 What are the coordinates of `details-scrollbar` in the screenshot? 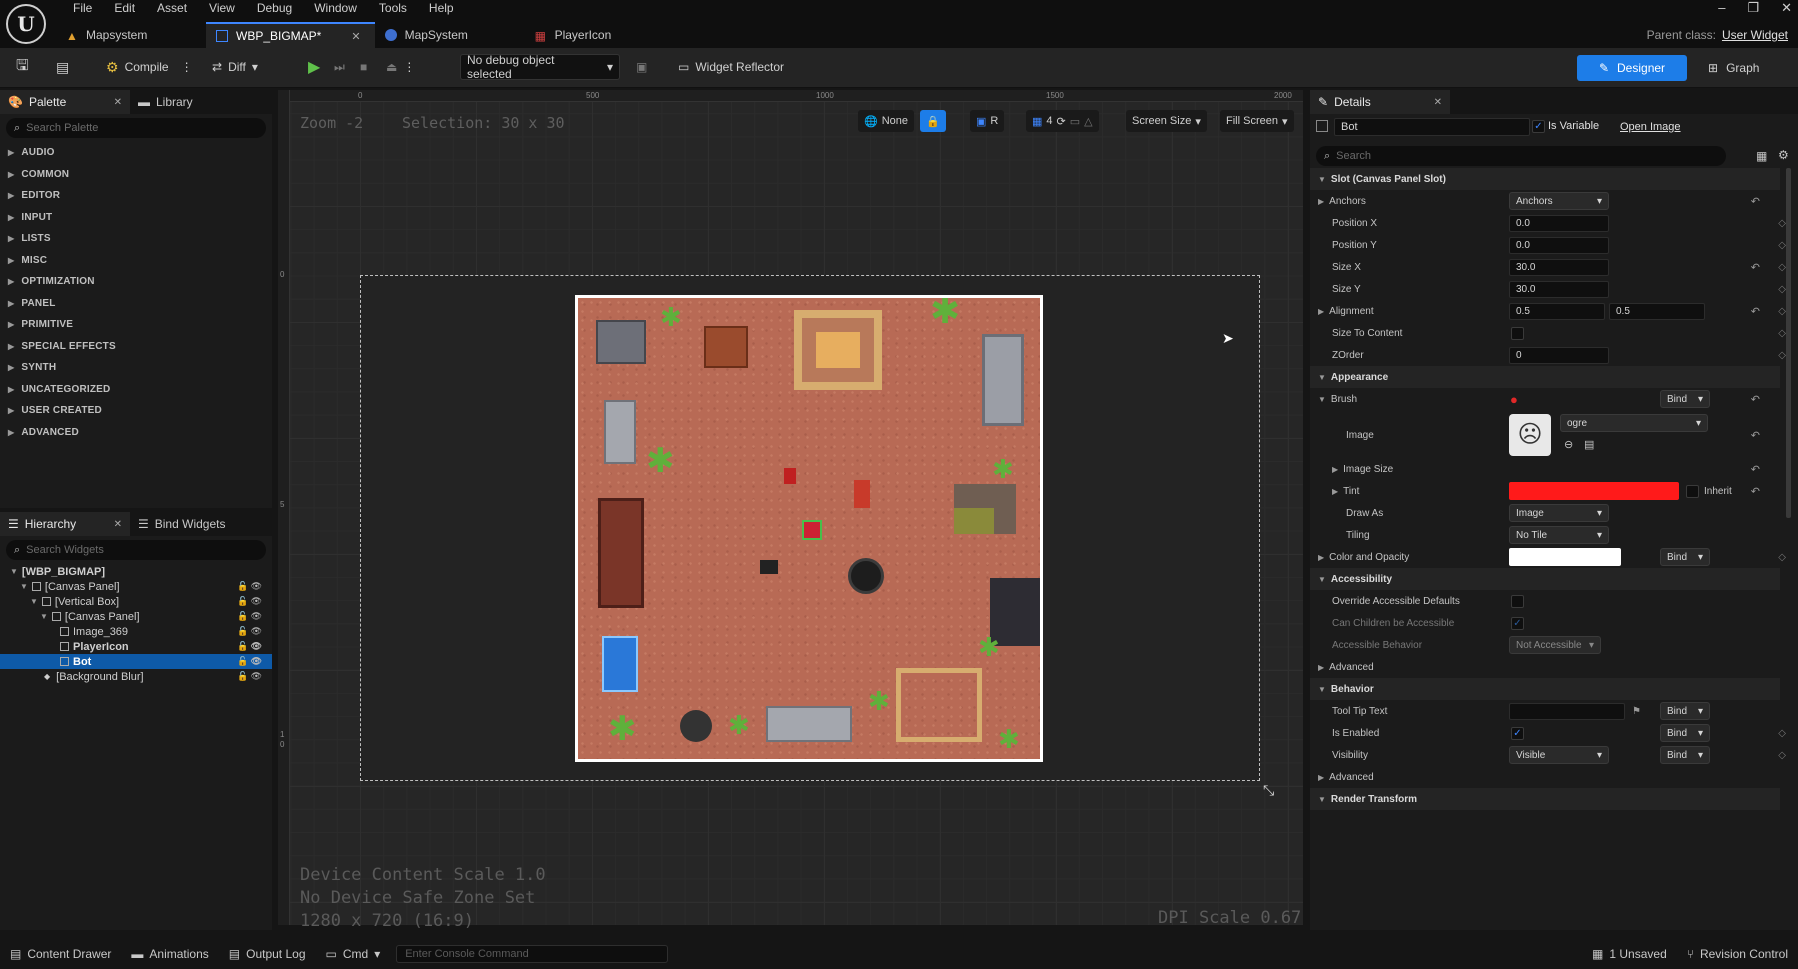 It's located at (1788, 343).